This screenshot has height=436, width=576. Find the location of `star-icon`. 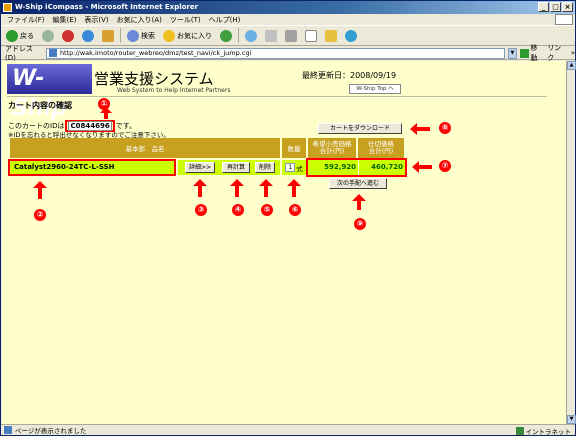

star-icon is located at coordinates (169, 35).